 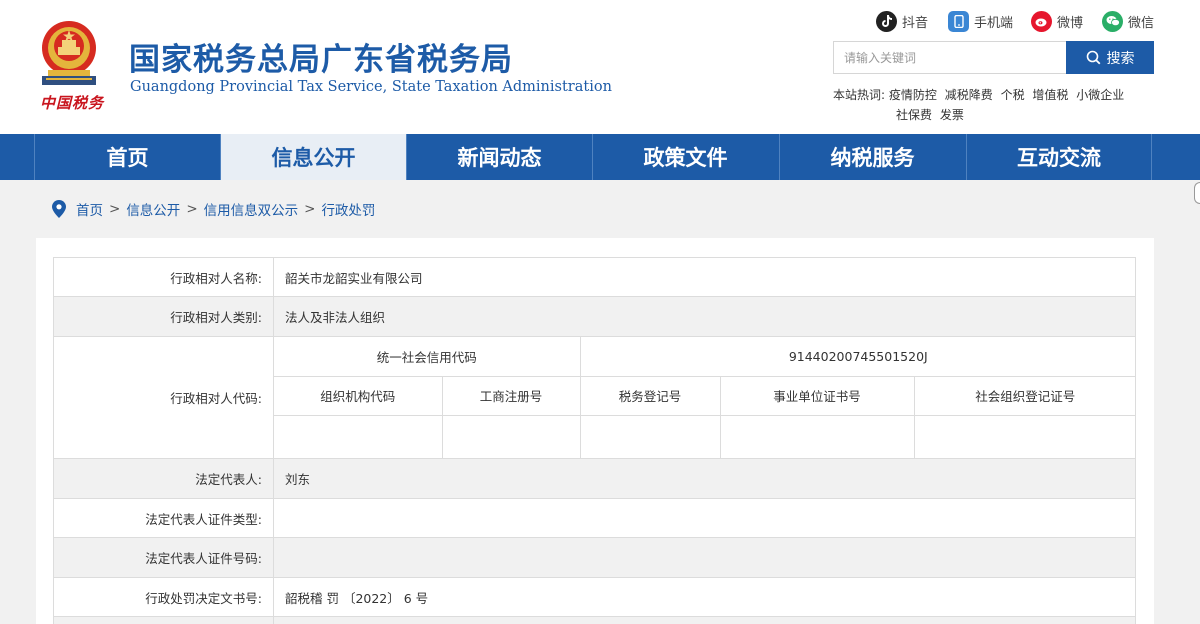 What do you see at coordinates (1100, 95) in the screenshot?
I see `hot-word-link: 小微企业` at bounding box center [1100, 95].